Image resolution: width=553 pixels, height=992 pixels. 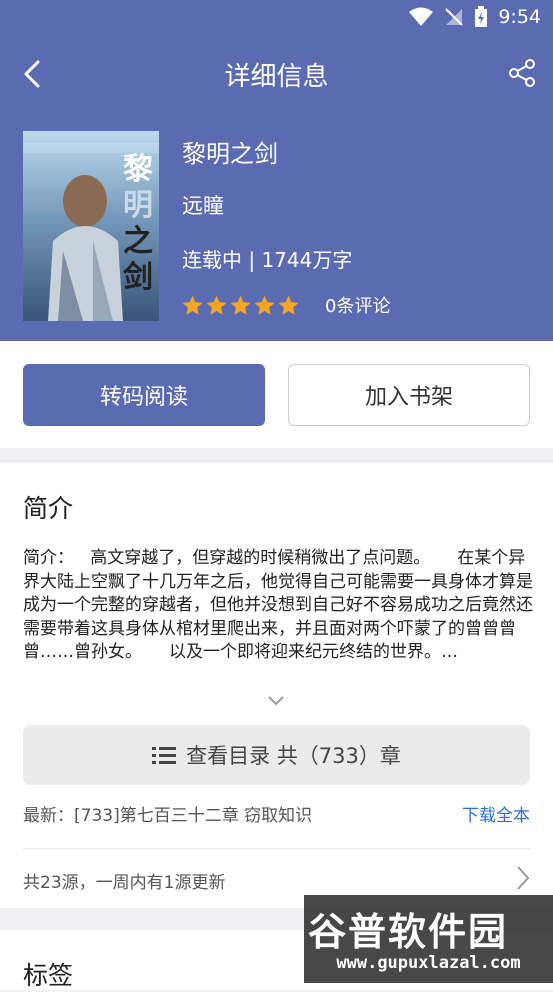 I want to click on sources-info: 共23源，一周内有1源更新, so click(x=124, y=880).